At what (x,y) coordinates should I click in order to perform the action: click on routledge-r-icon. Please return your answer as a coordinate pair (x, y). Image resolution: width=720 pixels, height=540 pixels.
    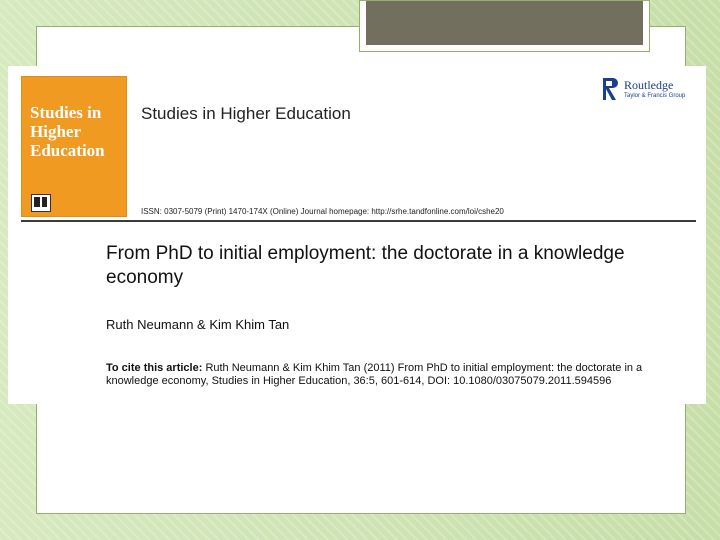
    Looking at the image, I should click on (610, 89).